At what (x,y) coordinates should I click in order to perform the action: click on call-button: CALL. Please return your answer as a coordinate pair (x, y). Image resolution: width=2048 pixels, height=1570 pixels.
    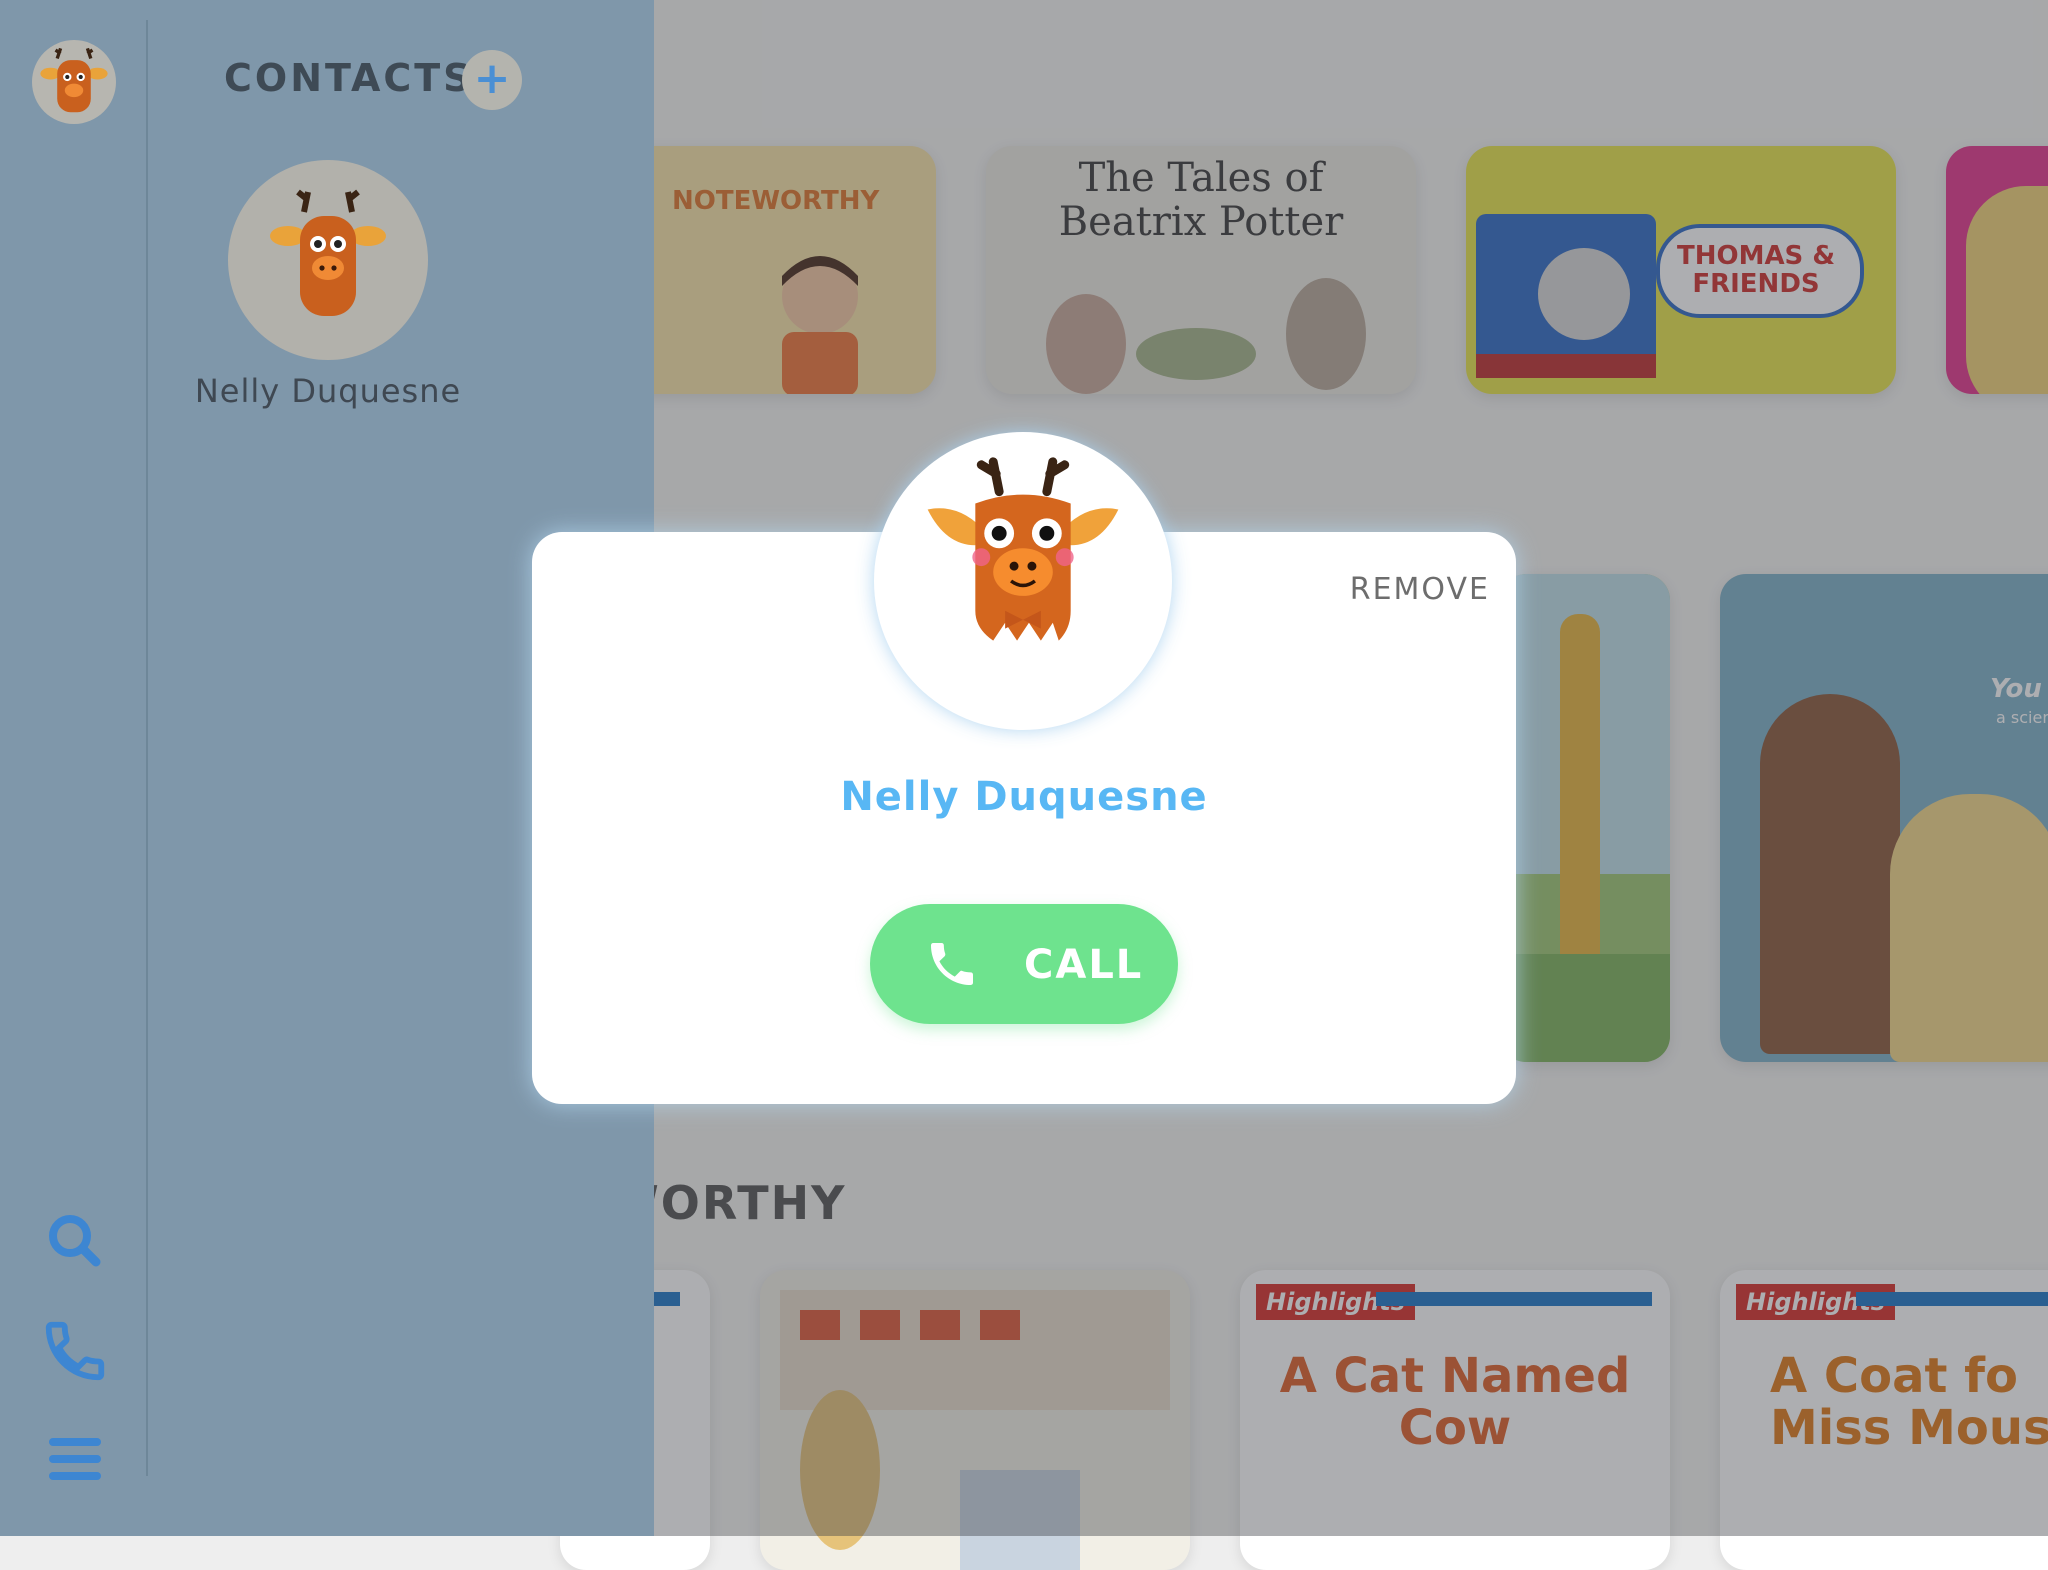
    Looking at the image, I should click on (1024, 964).